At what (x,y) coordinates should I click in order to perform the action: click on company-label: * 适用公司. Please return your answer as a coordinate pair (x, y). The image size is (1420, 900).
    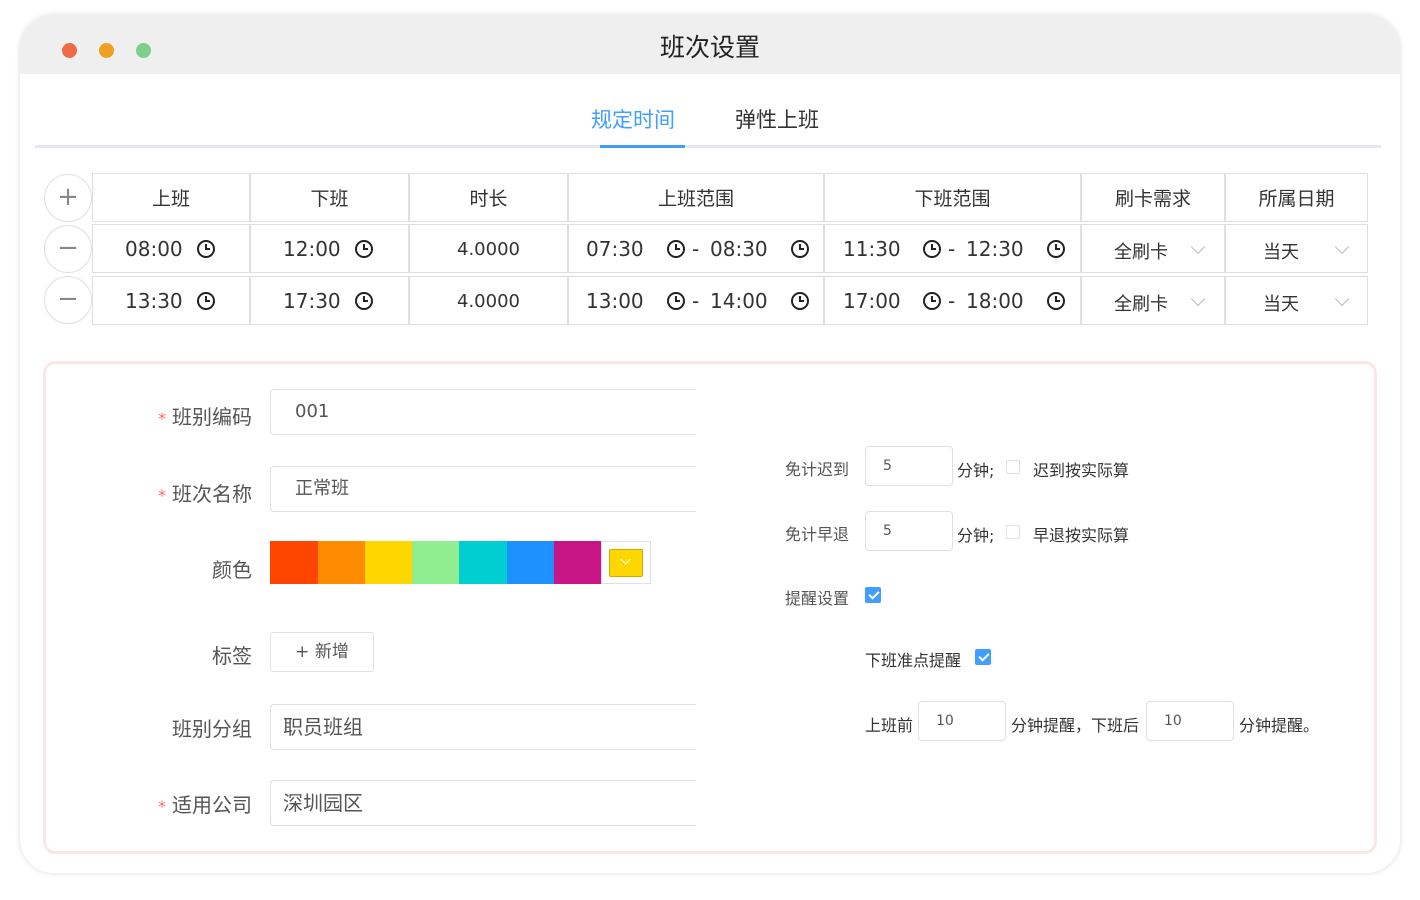
    Looking at the image, I should click on (152, 803).